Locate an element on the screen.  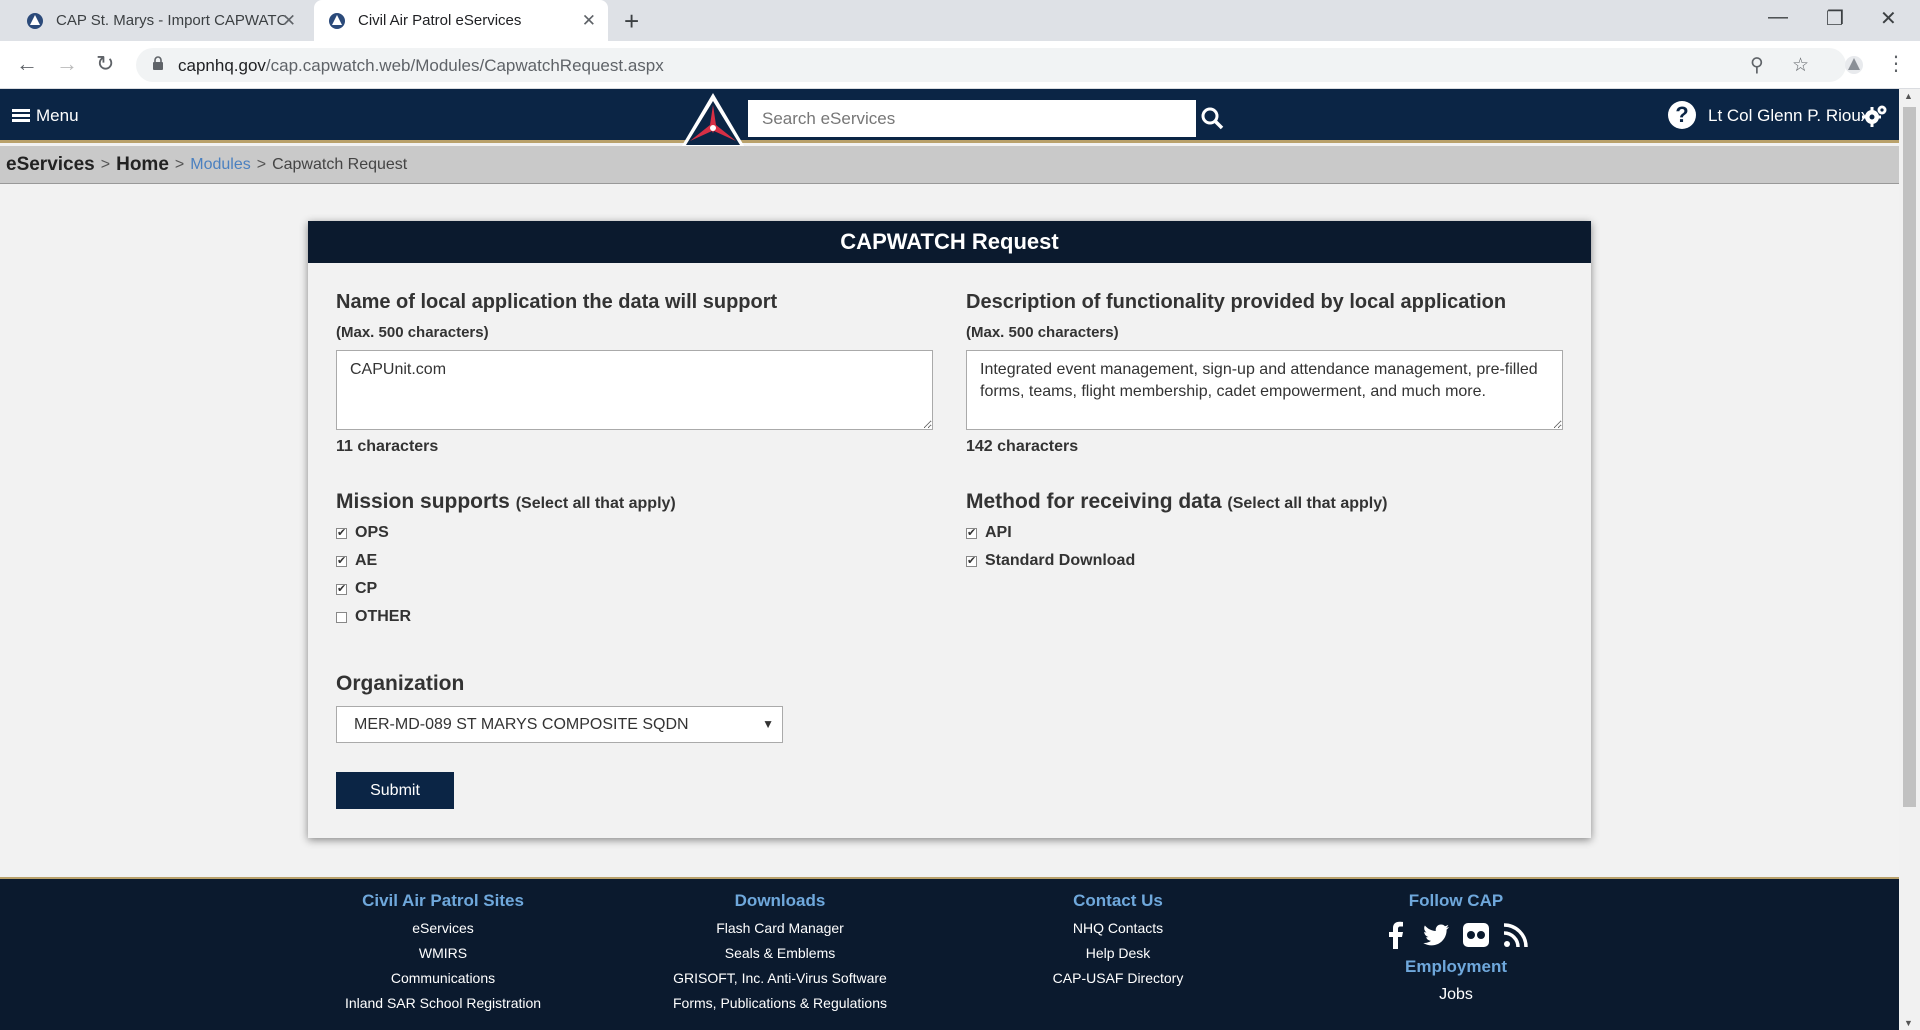
search-icon is located at coordinates (1212, 118).